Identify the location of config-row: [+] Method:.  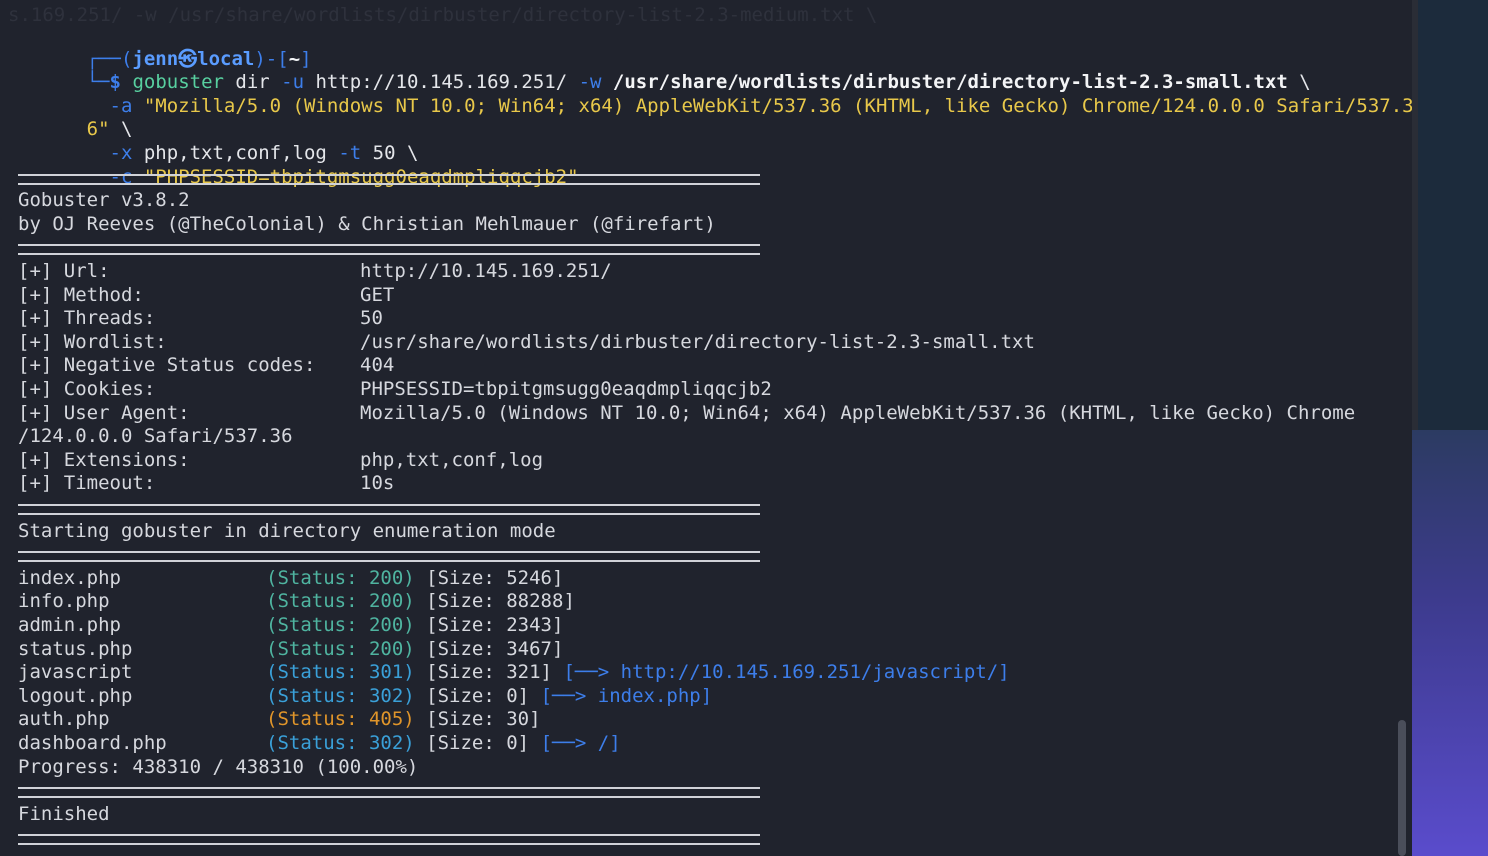
(81, 296).